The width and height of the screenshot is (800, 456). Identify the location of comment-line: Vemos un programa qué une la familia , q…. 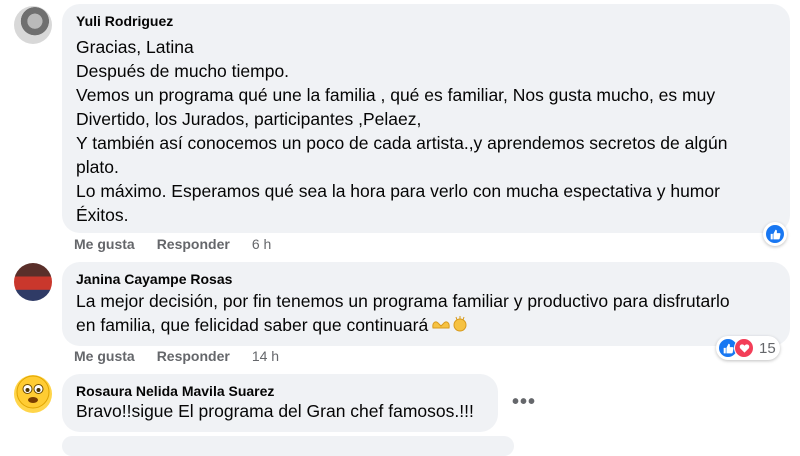
(396, 95).